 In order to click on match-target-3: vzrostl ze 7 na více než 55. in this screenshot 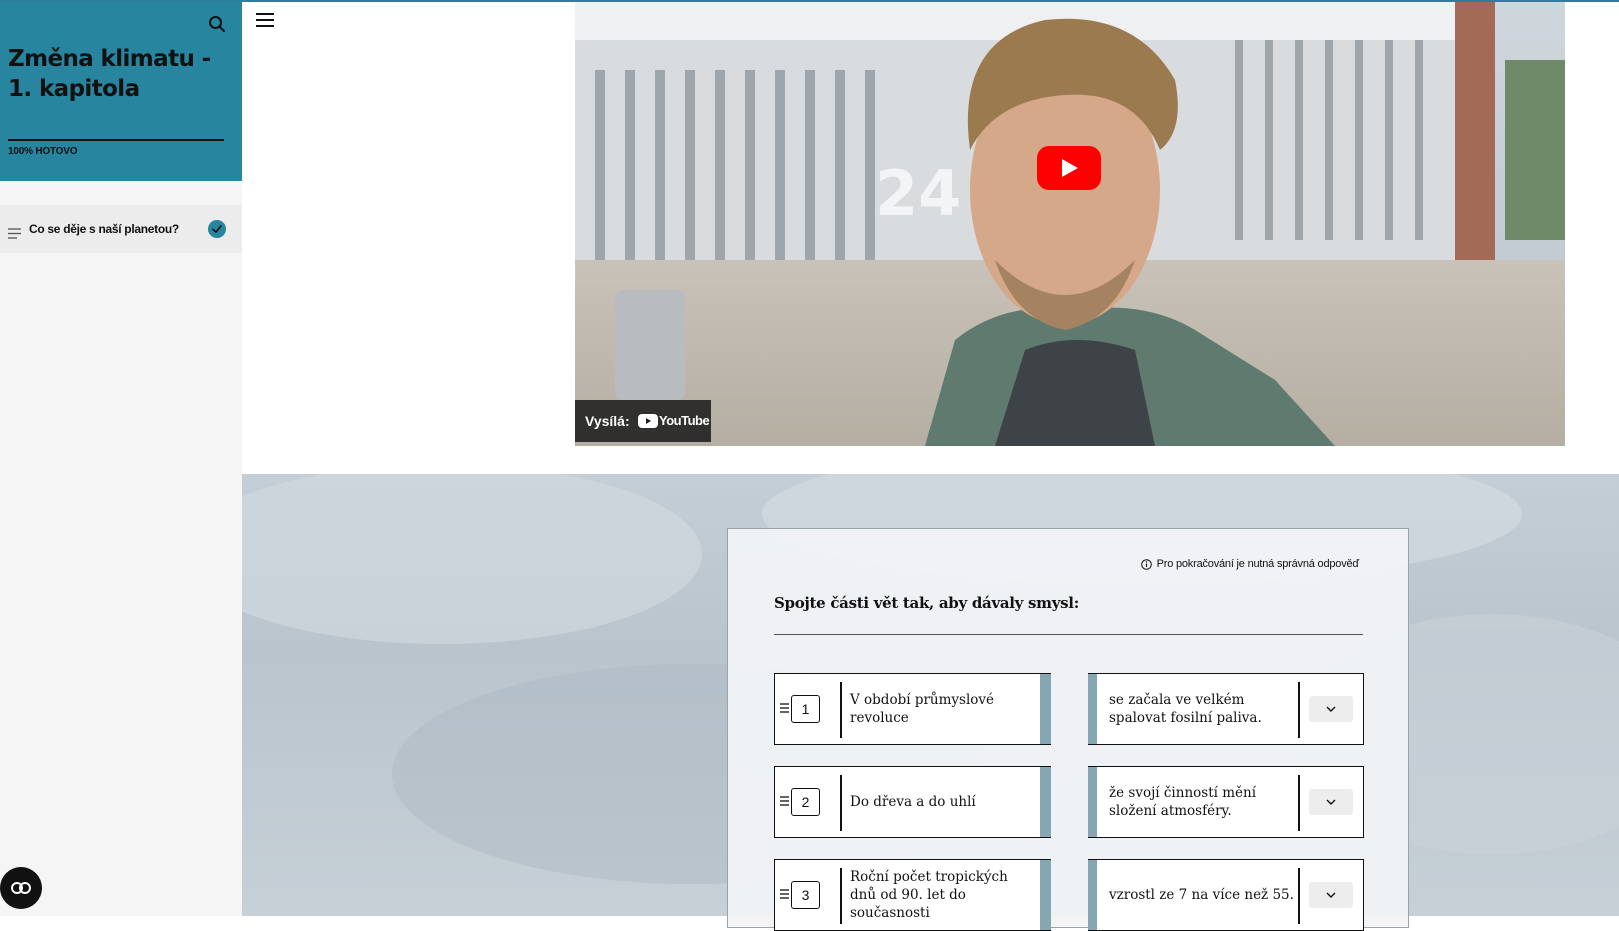, I will do `click(1226, 895)`.